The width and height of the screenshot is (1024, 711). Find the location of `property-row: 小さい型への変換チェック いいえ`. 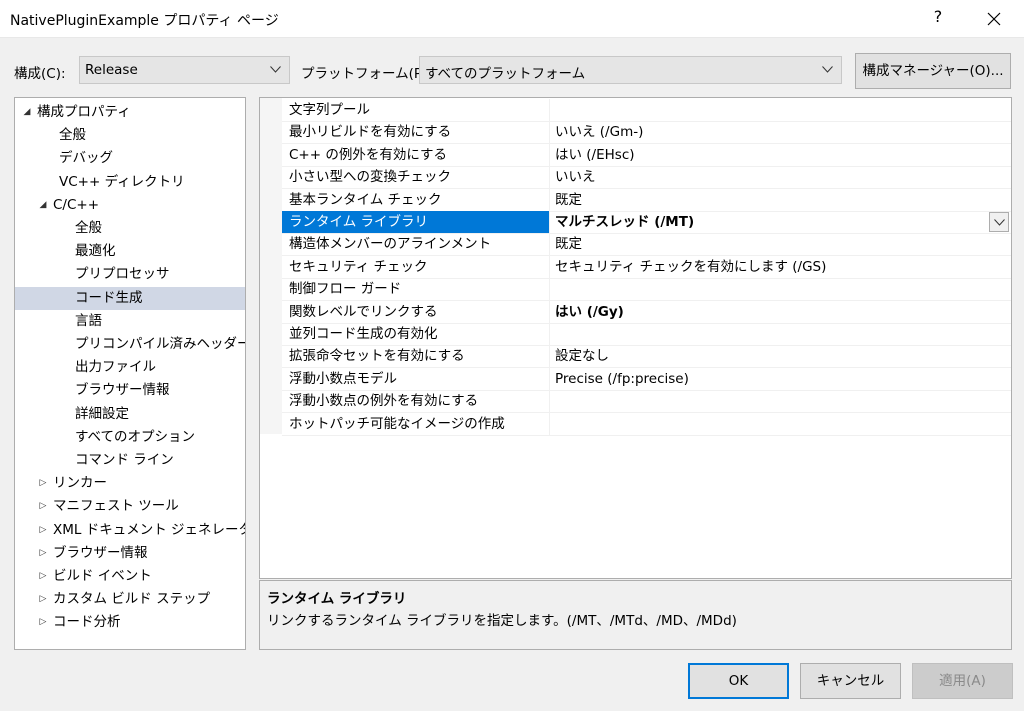

property-row: 小さい型への変換チェック いいえ is located at coordinates (646, 178).